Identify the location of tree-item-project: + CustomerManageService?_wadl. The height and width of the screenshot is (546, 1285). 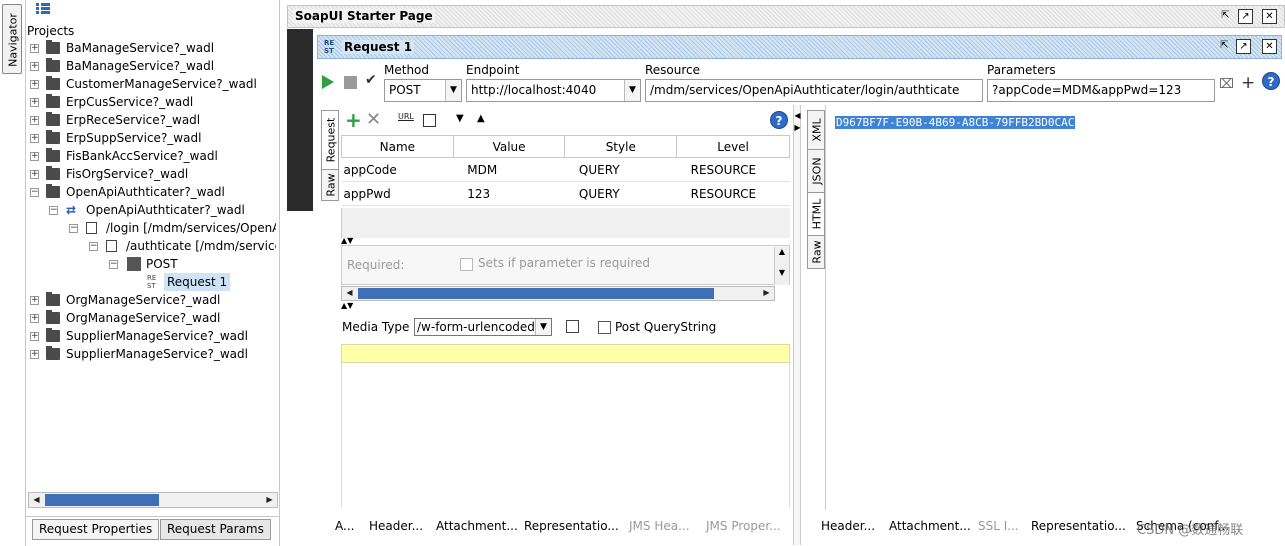
(151, 84).